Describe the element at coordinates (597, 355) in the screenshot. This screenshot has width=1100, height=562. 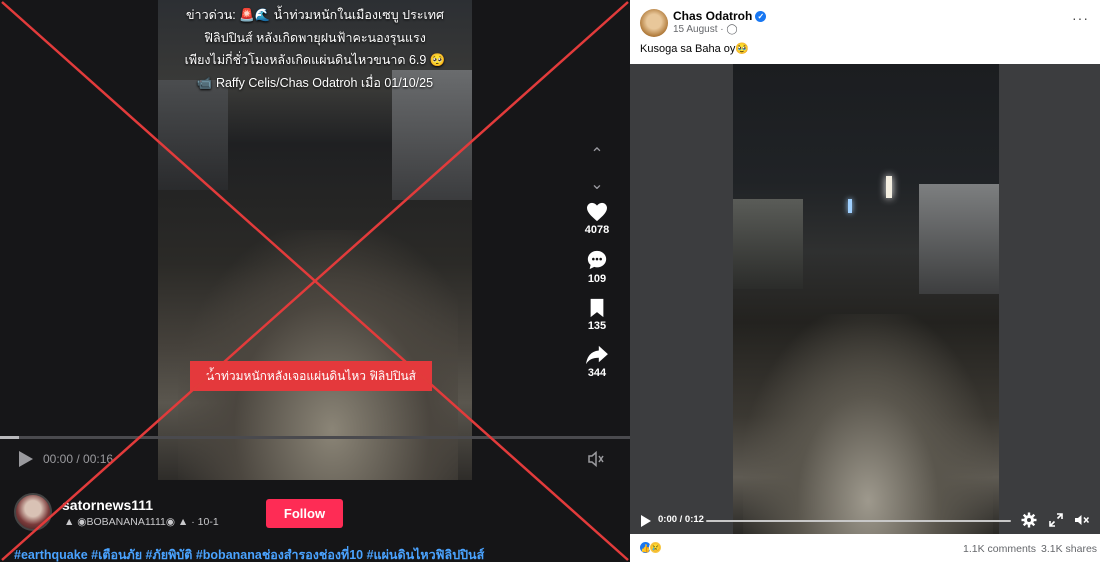
I see `share-icon` at that location.